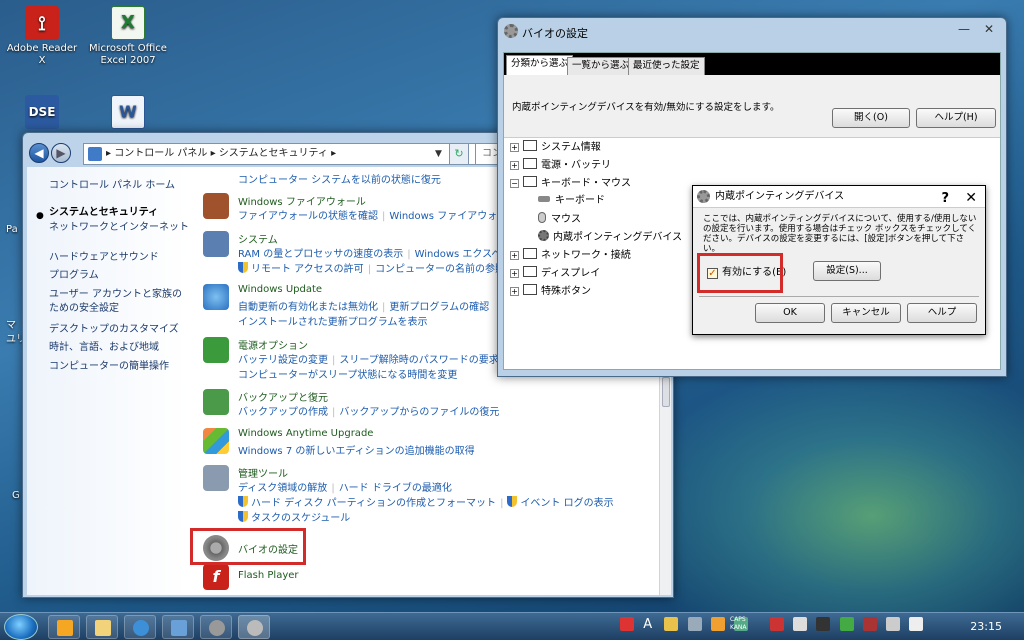  Describe the element at coordinates (666, 392) in the screenshot. I see `scrollbar-thumb` at that location.